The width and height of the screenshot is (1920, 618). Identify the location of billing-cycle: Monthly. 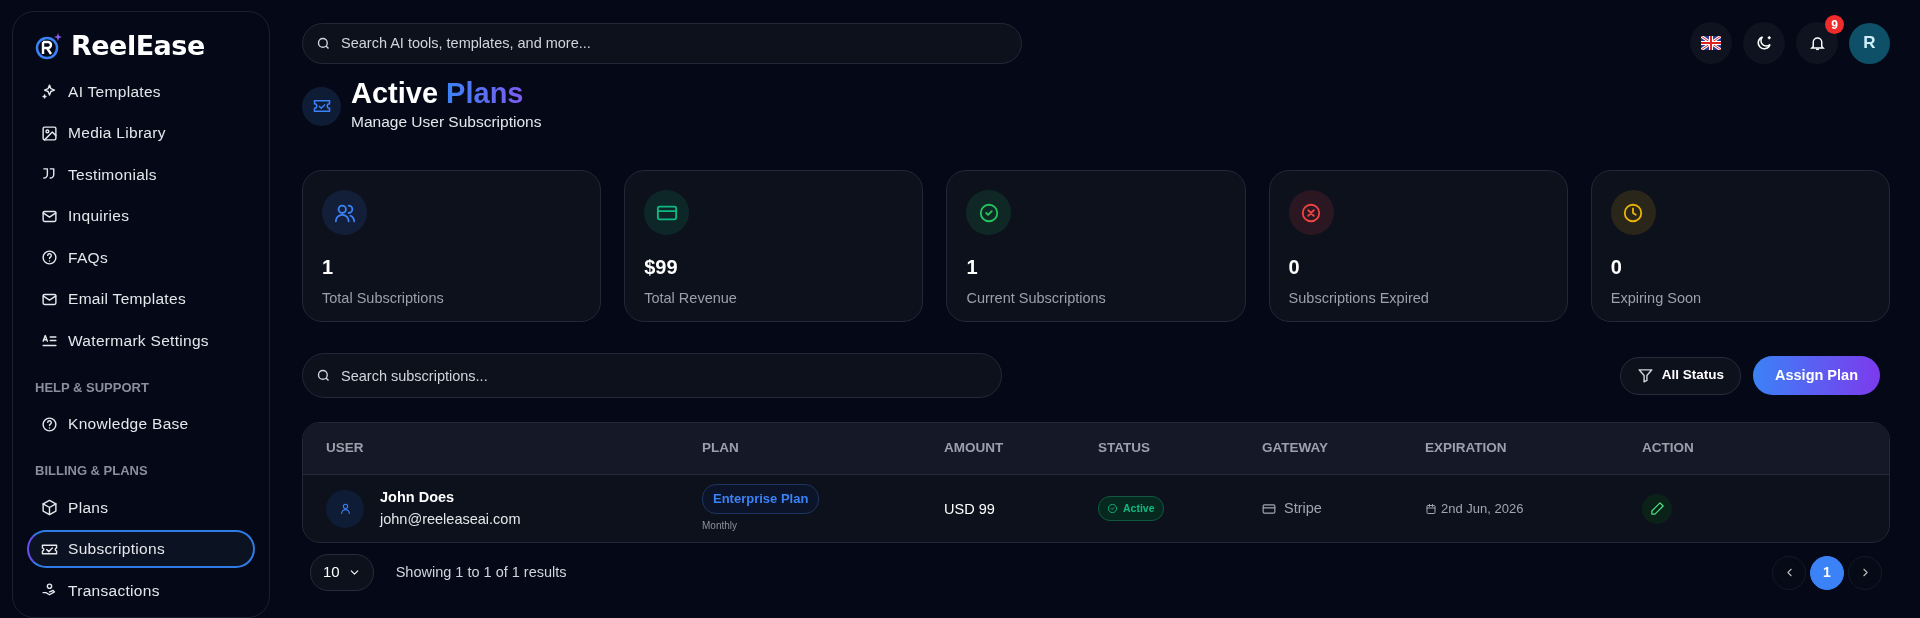
(720, 525).